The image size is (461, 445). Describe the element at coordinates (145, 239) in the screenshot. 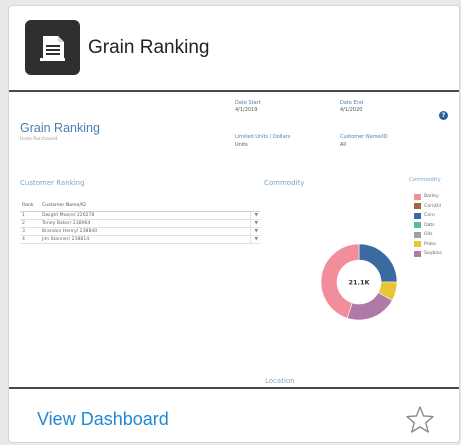

I see `customer-cell: Jim Stanner/ 238814` at that location.